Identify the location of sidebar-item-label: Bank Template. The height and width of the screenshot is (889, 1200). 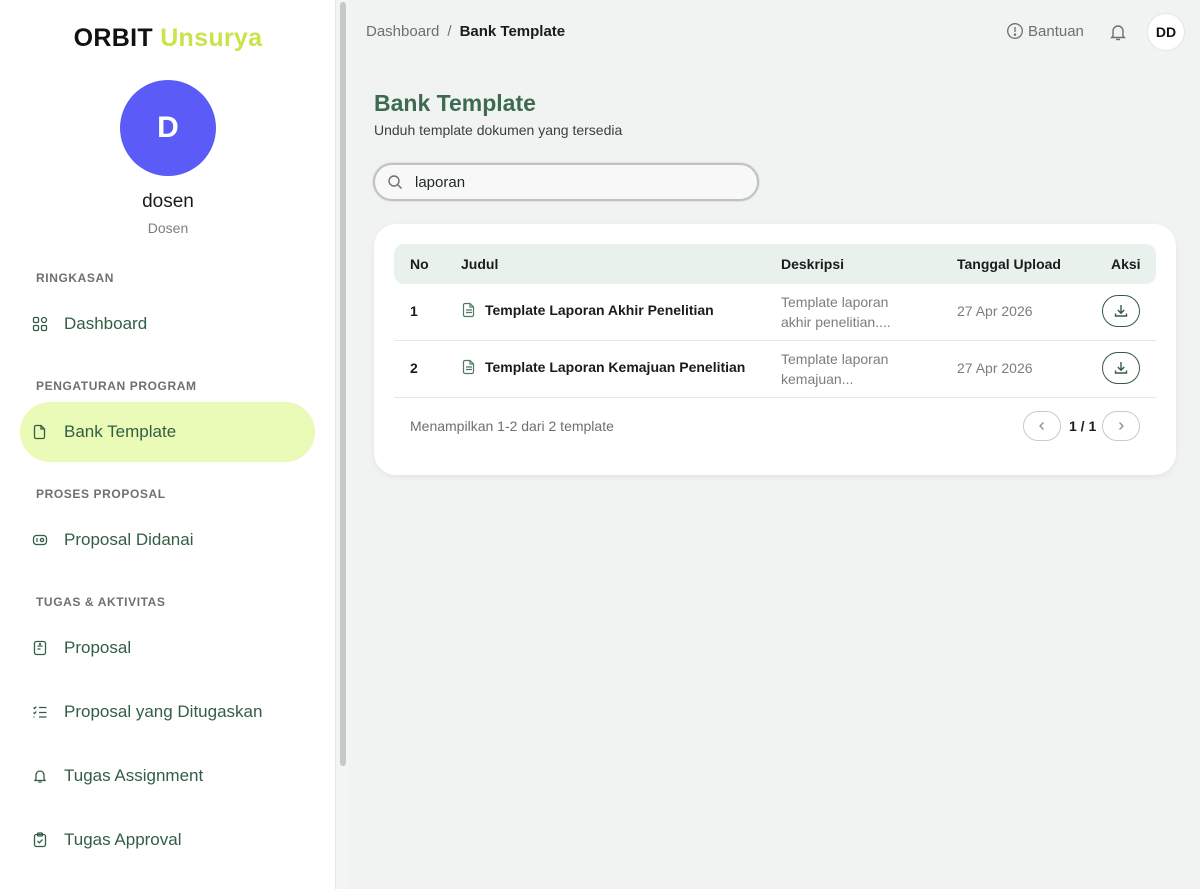
(120, 431).